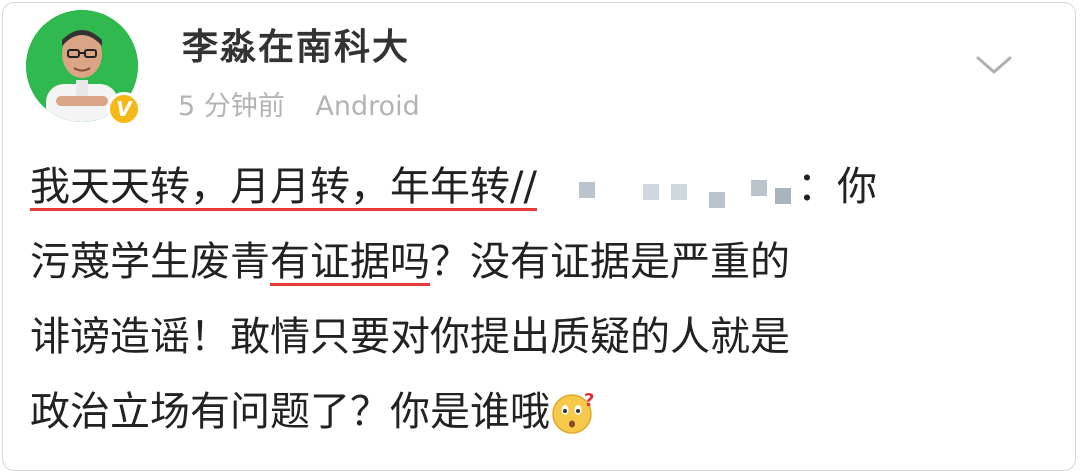 This screenshot has height=475, width=1080. I want to click on post-line-4-text: 政治立场有问题了？你是谁哦, so click(290, 412).